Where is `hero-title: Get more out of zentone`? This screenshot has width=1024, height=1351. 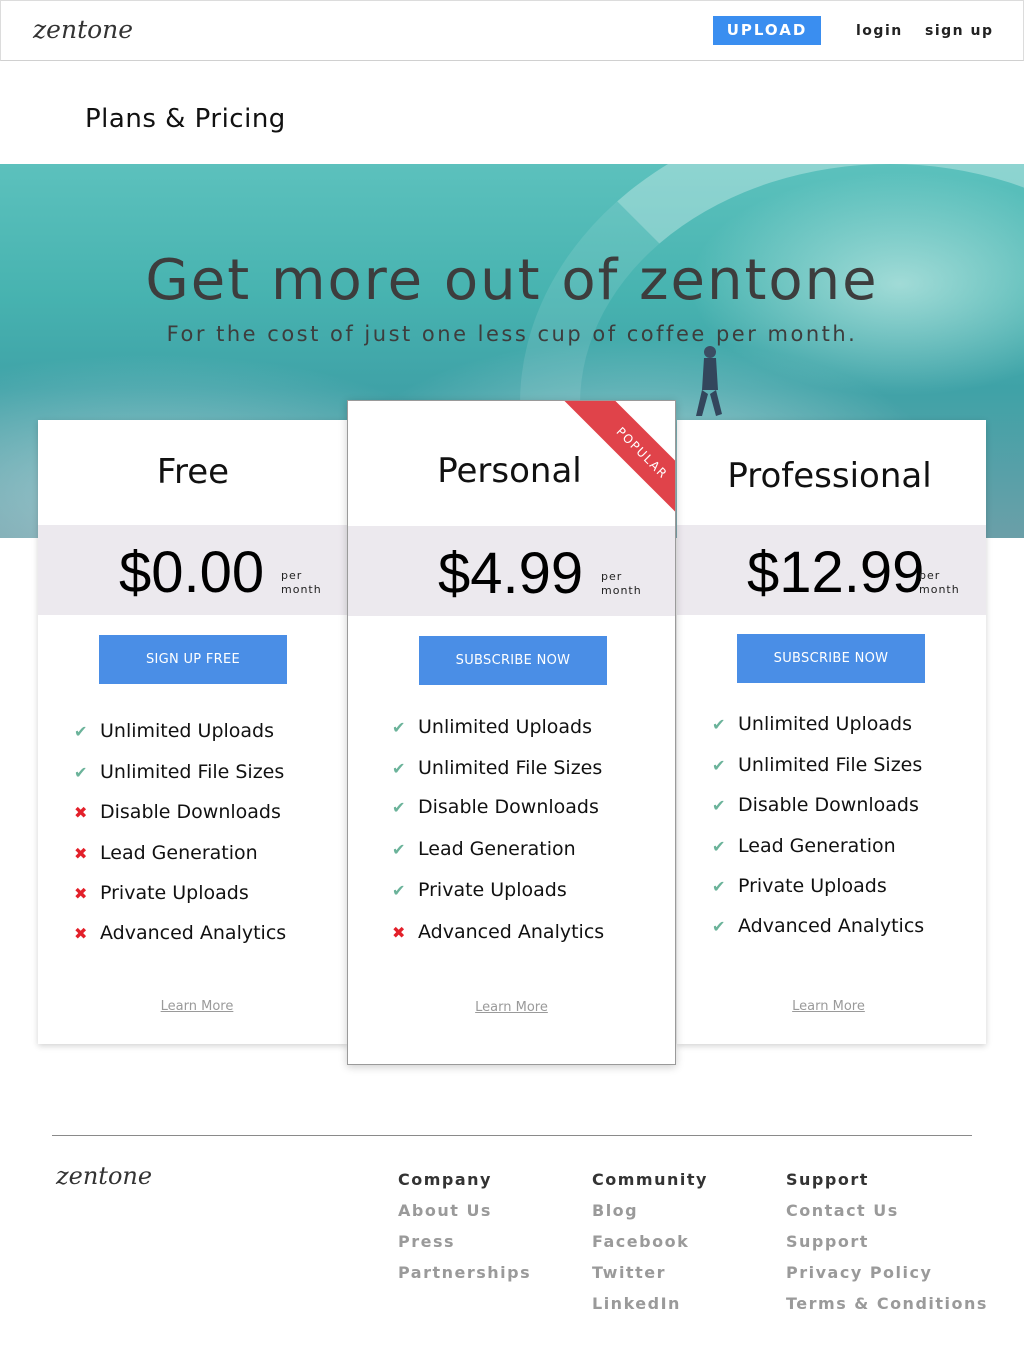 hero-title: Get more out of zentone is located at coordinates (512, 280).